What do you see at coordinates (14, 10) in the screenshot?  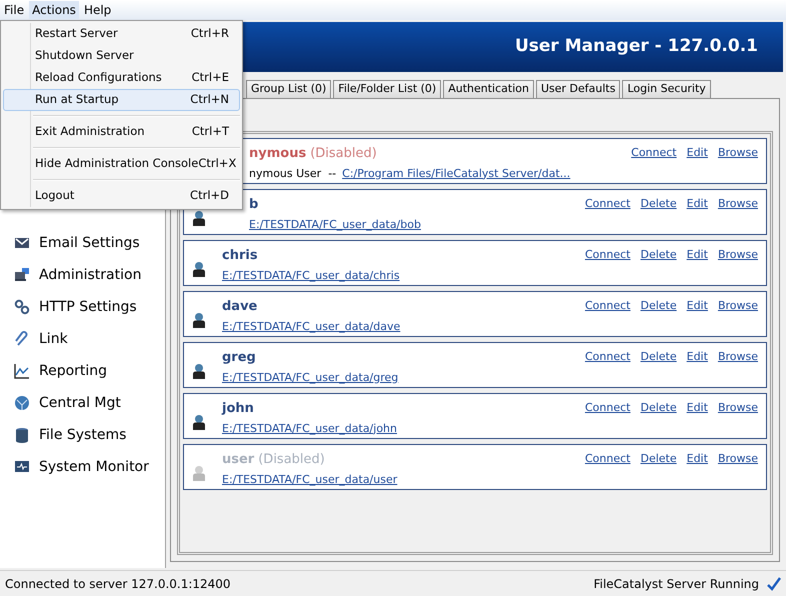 I see `menu-title: File` at bounding box center [14, 10].